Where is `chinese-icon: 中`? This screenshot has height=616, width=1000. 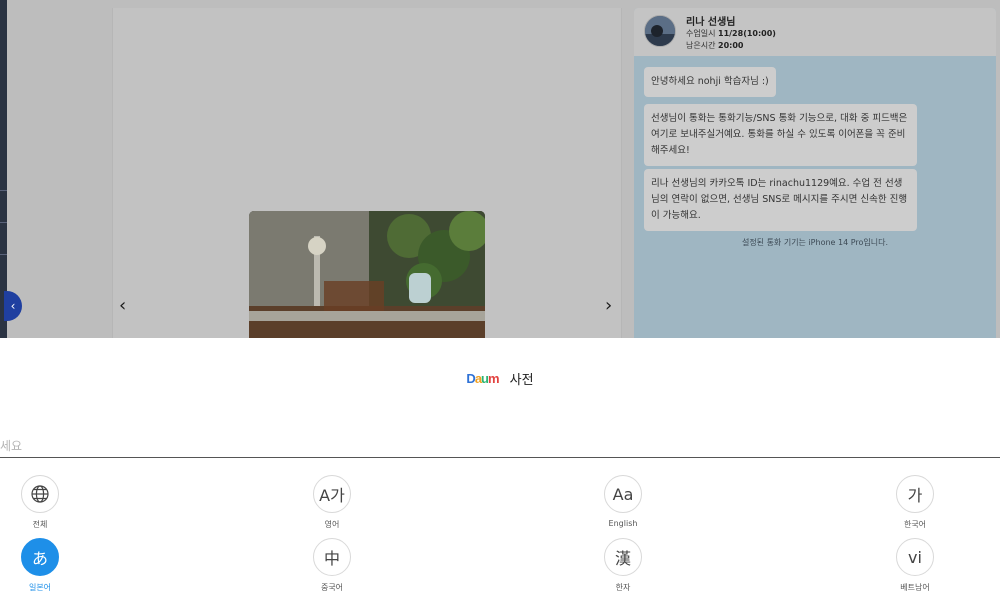
chinese-icon: 中 is located at coordinates (332, 557).